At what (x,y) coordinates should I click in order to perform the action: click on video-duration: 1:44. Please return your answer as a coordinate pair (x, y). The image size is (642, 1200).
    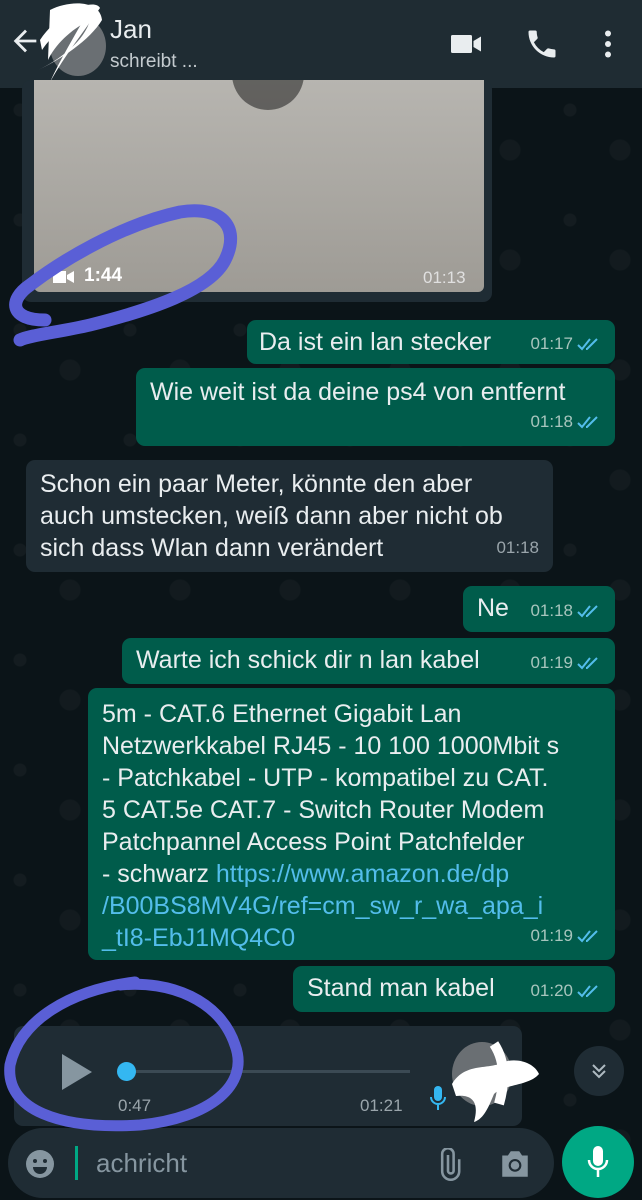
    Looking at the image, I should click on (103, 275).